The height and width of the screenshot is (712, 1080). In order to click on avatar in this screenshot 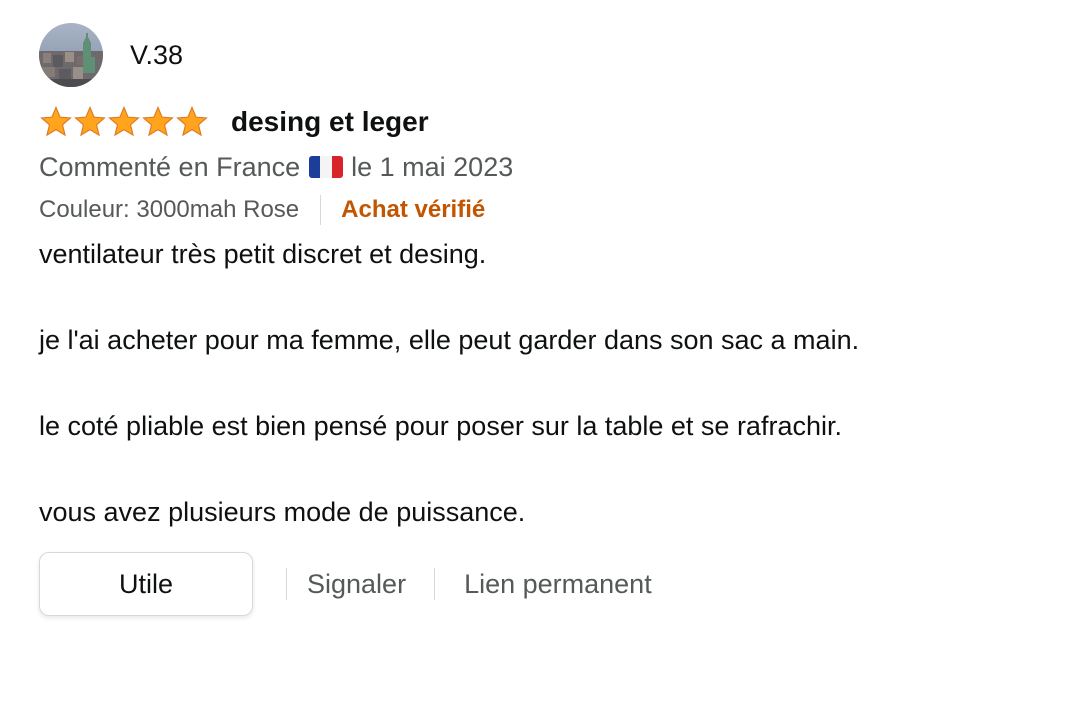, I will do `click(71, 55)`.